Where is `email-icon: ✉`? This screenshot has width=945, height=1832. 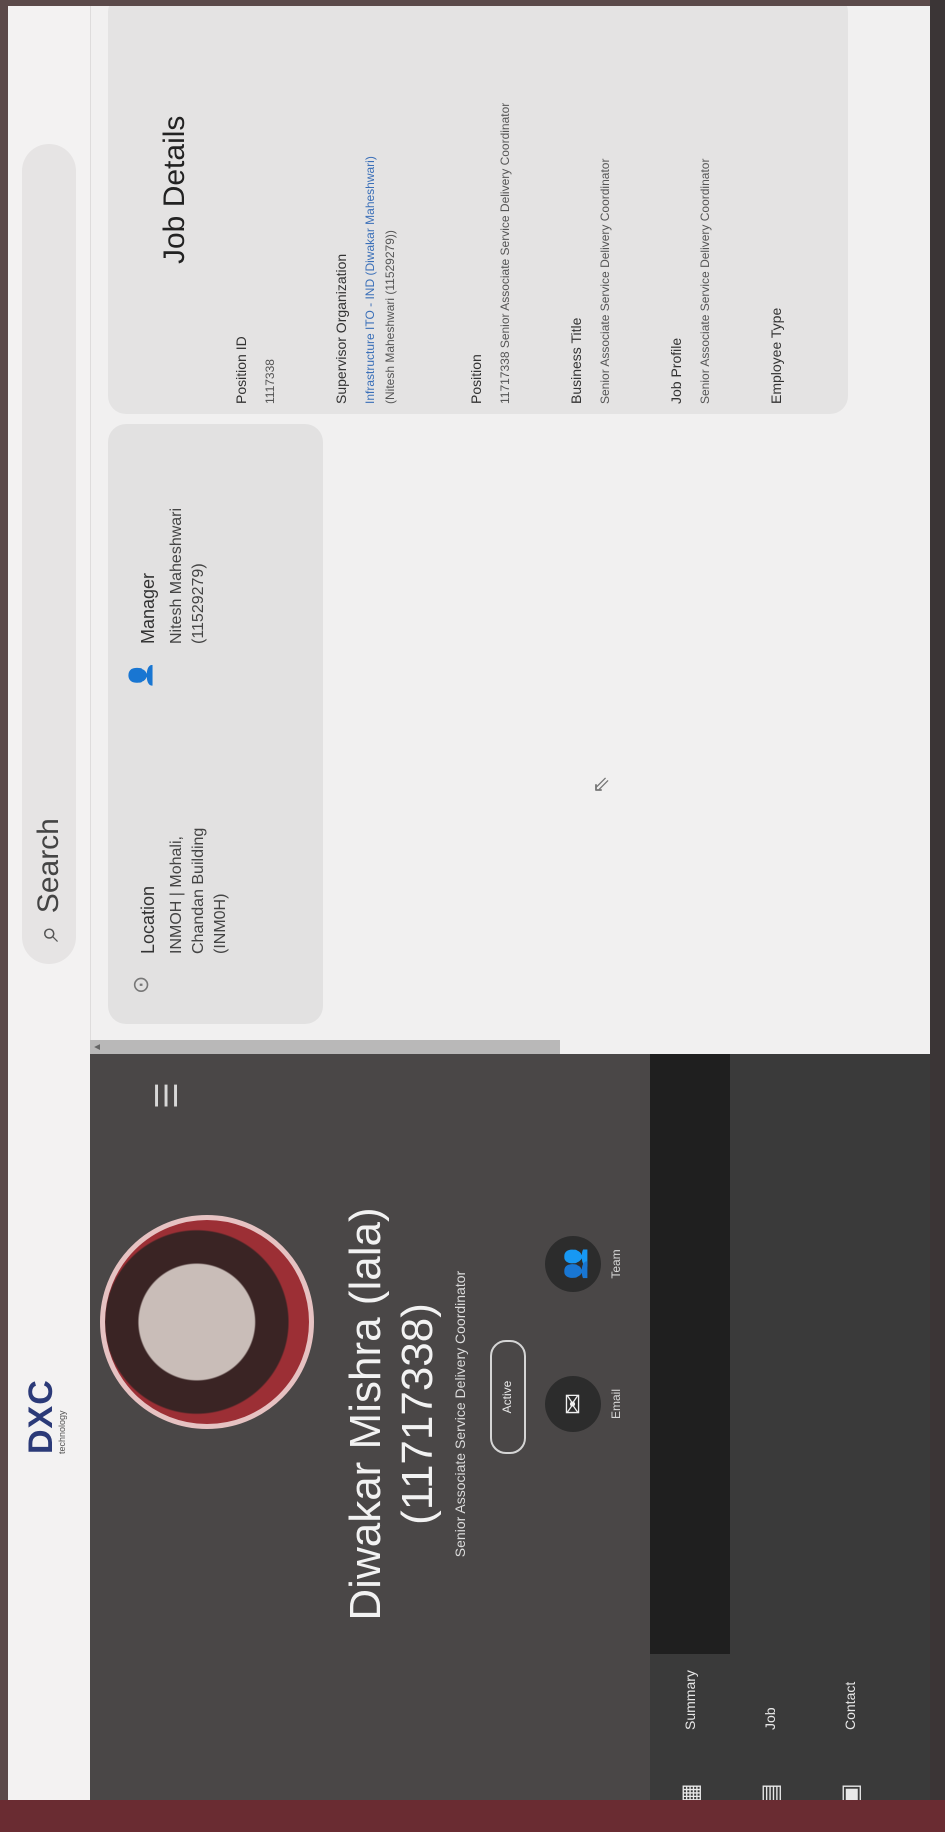
email-icon: ✉ is located at coordinates (573, 1404).